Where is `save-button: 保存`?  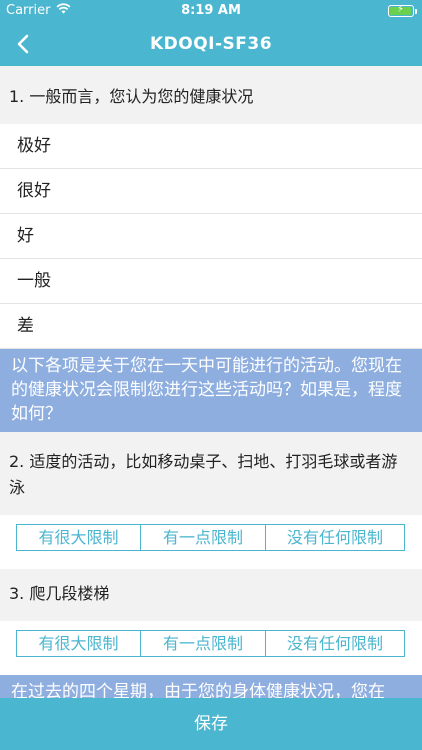 save-button: 保存 is located at coordinates (211, 724).